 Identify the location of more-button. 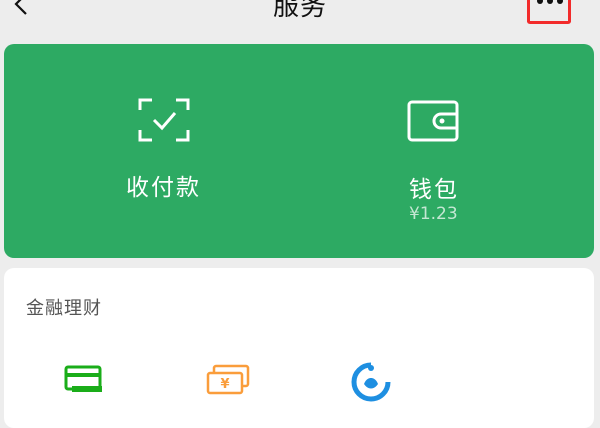
(549, 12).